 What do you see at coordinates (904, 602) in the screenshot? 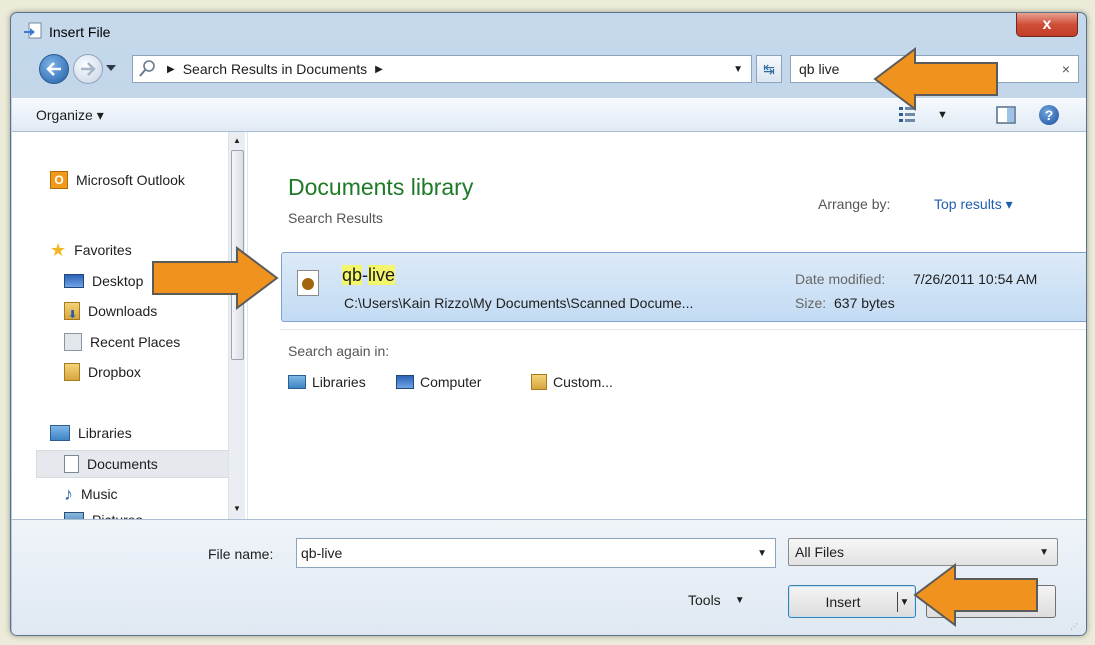
I see `insert-dropdown-icon: ▼` at bounding box center [904, 602].